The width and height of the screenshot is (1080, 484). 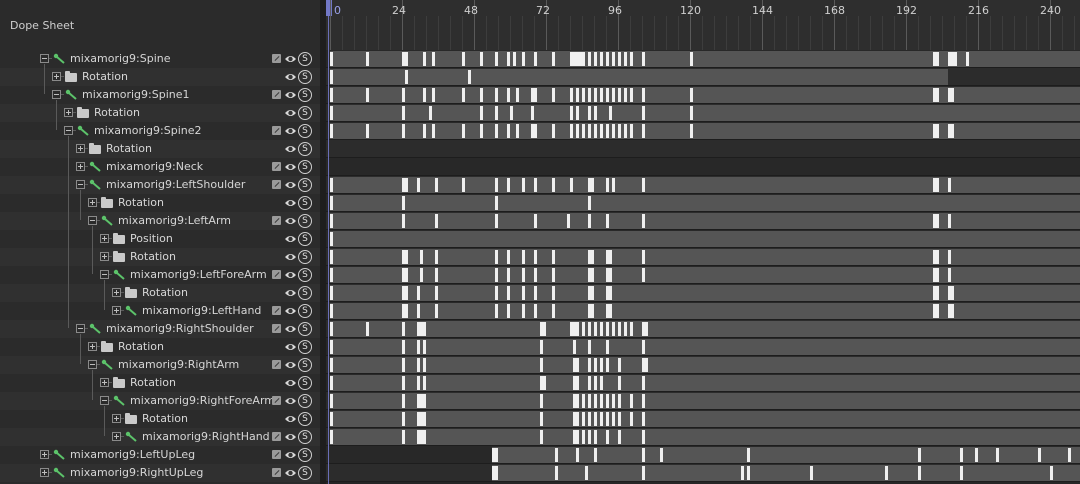 I want to click on tree-row: mixamorig9:Neck S, so click(x=160, y=167).